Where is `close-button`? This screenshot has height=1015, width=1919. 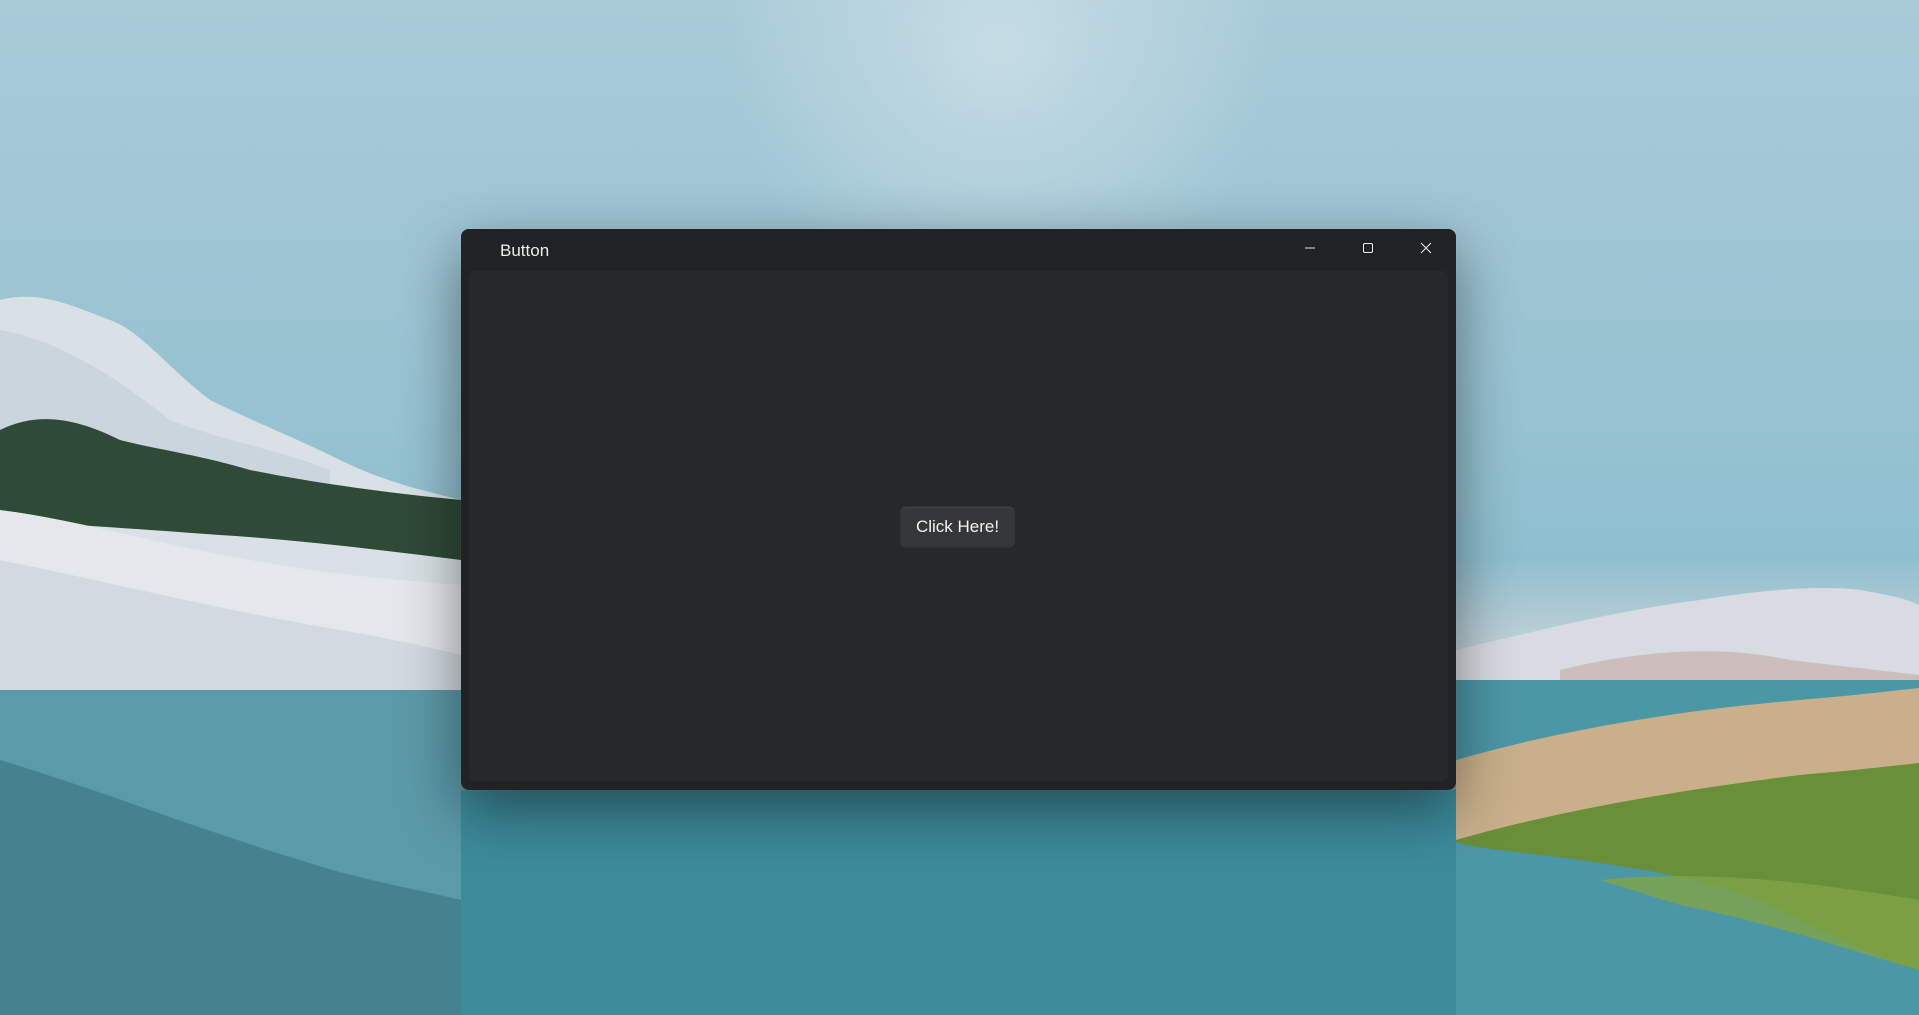
close-button is located at coordinates (1426, 248).